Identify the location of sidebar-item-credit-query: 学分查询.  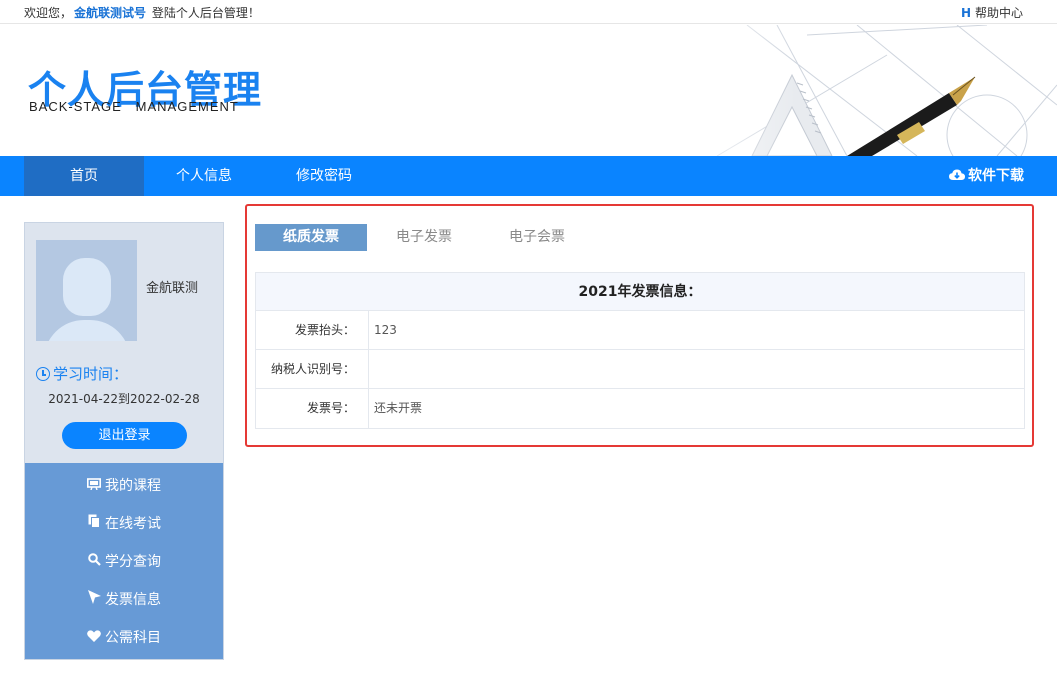
(124, 562).